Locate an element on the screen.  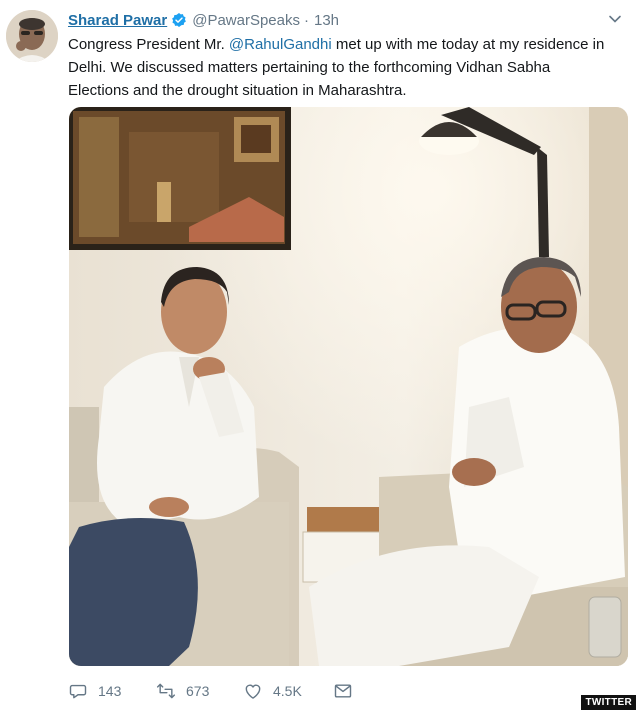
tweet-header: Sharad Pawar @PawarSpeaks · 13h is located at coordinates (203, 20).